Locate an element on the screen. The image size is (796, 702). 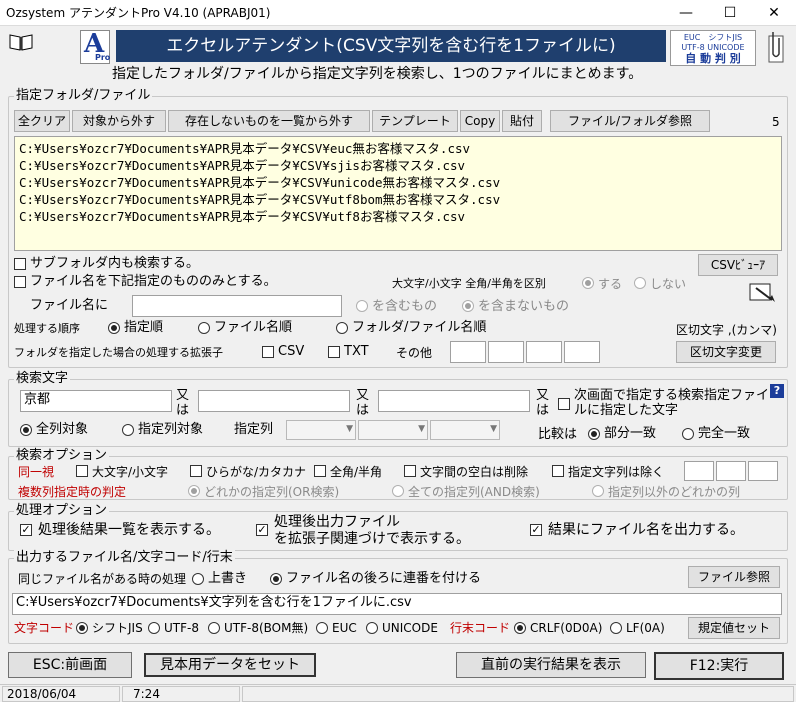
browse-files-button: ファイル/フォルダ参照 is located at coordinates (630, 121).